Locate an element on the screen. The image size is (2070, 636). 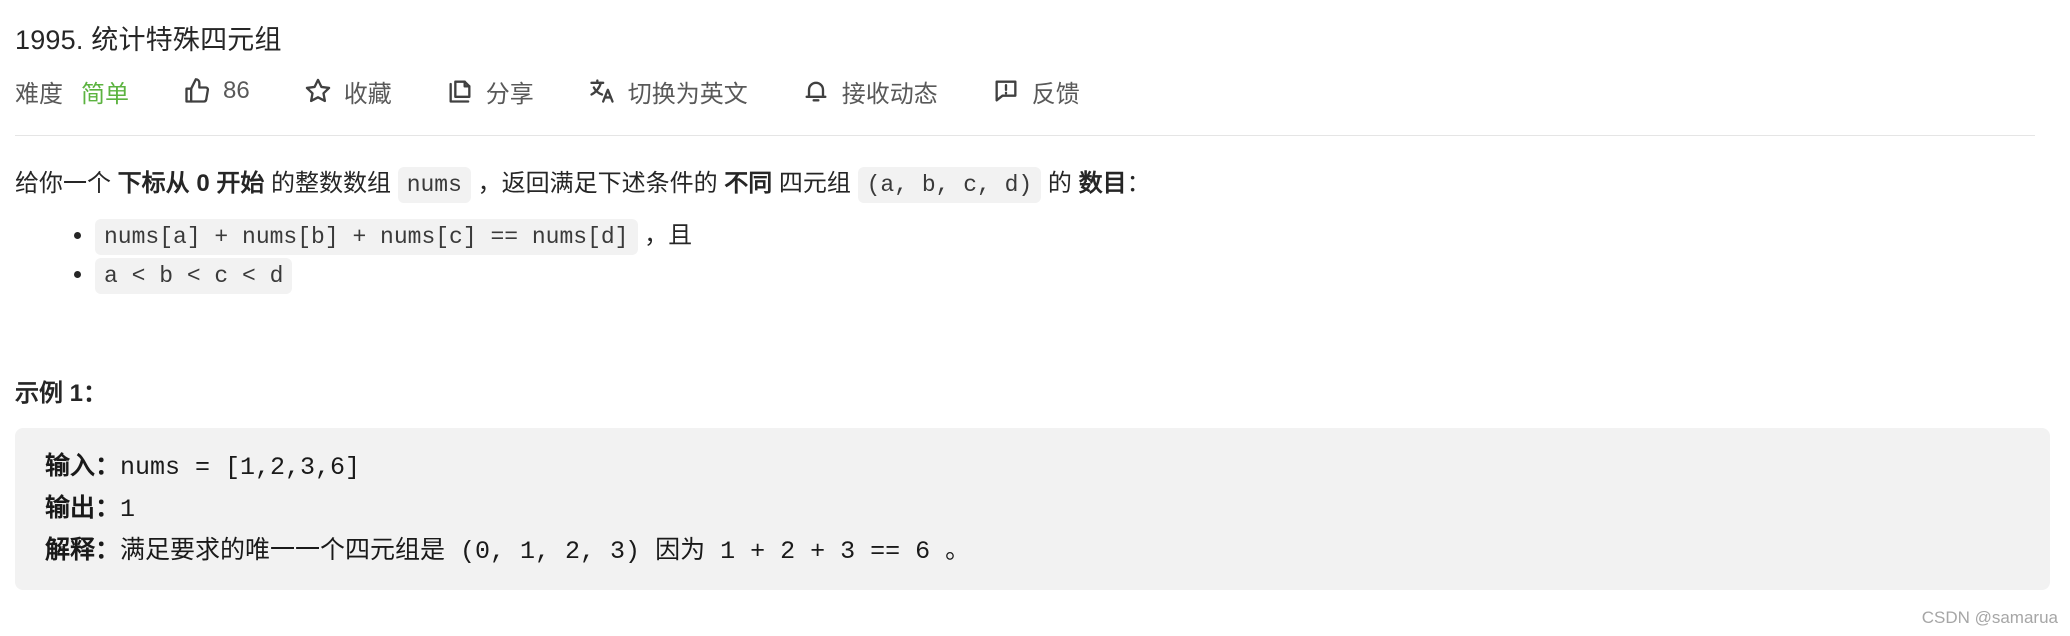
translate-label: 切换为英文 is located at coordinates (687, 94).